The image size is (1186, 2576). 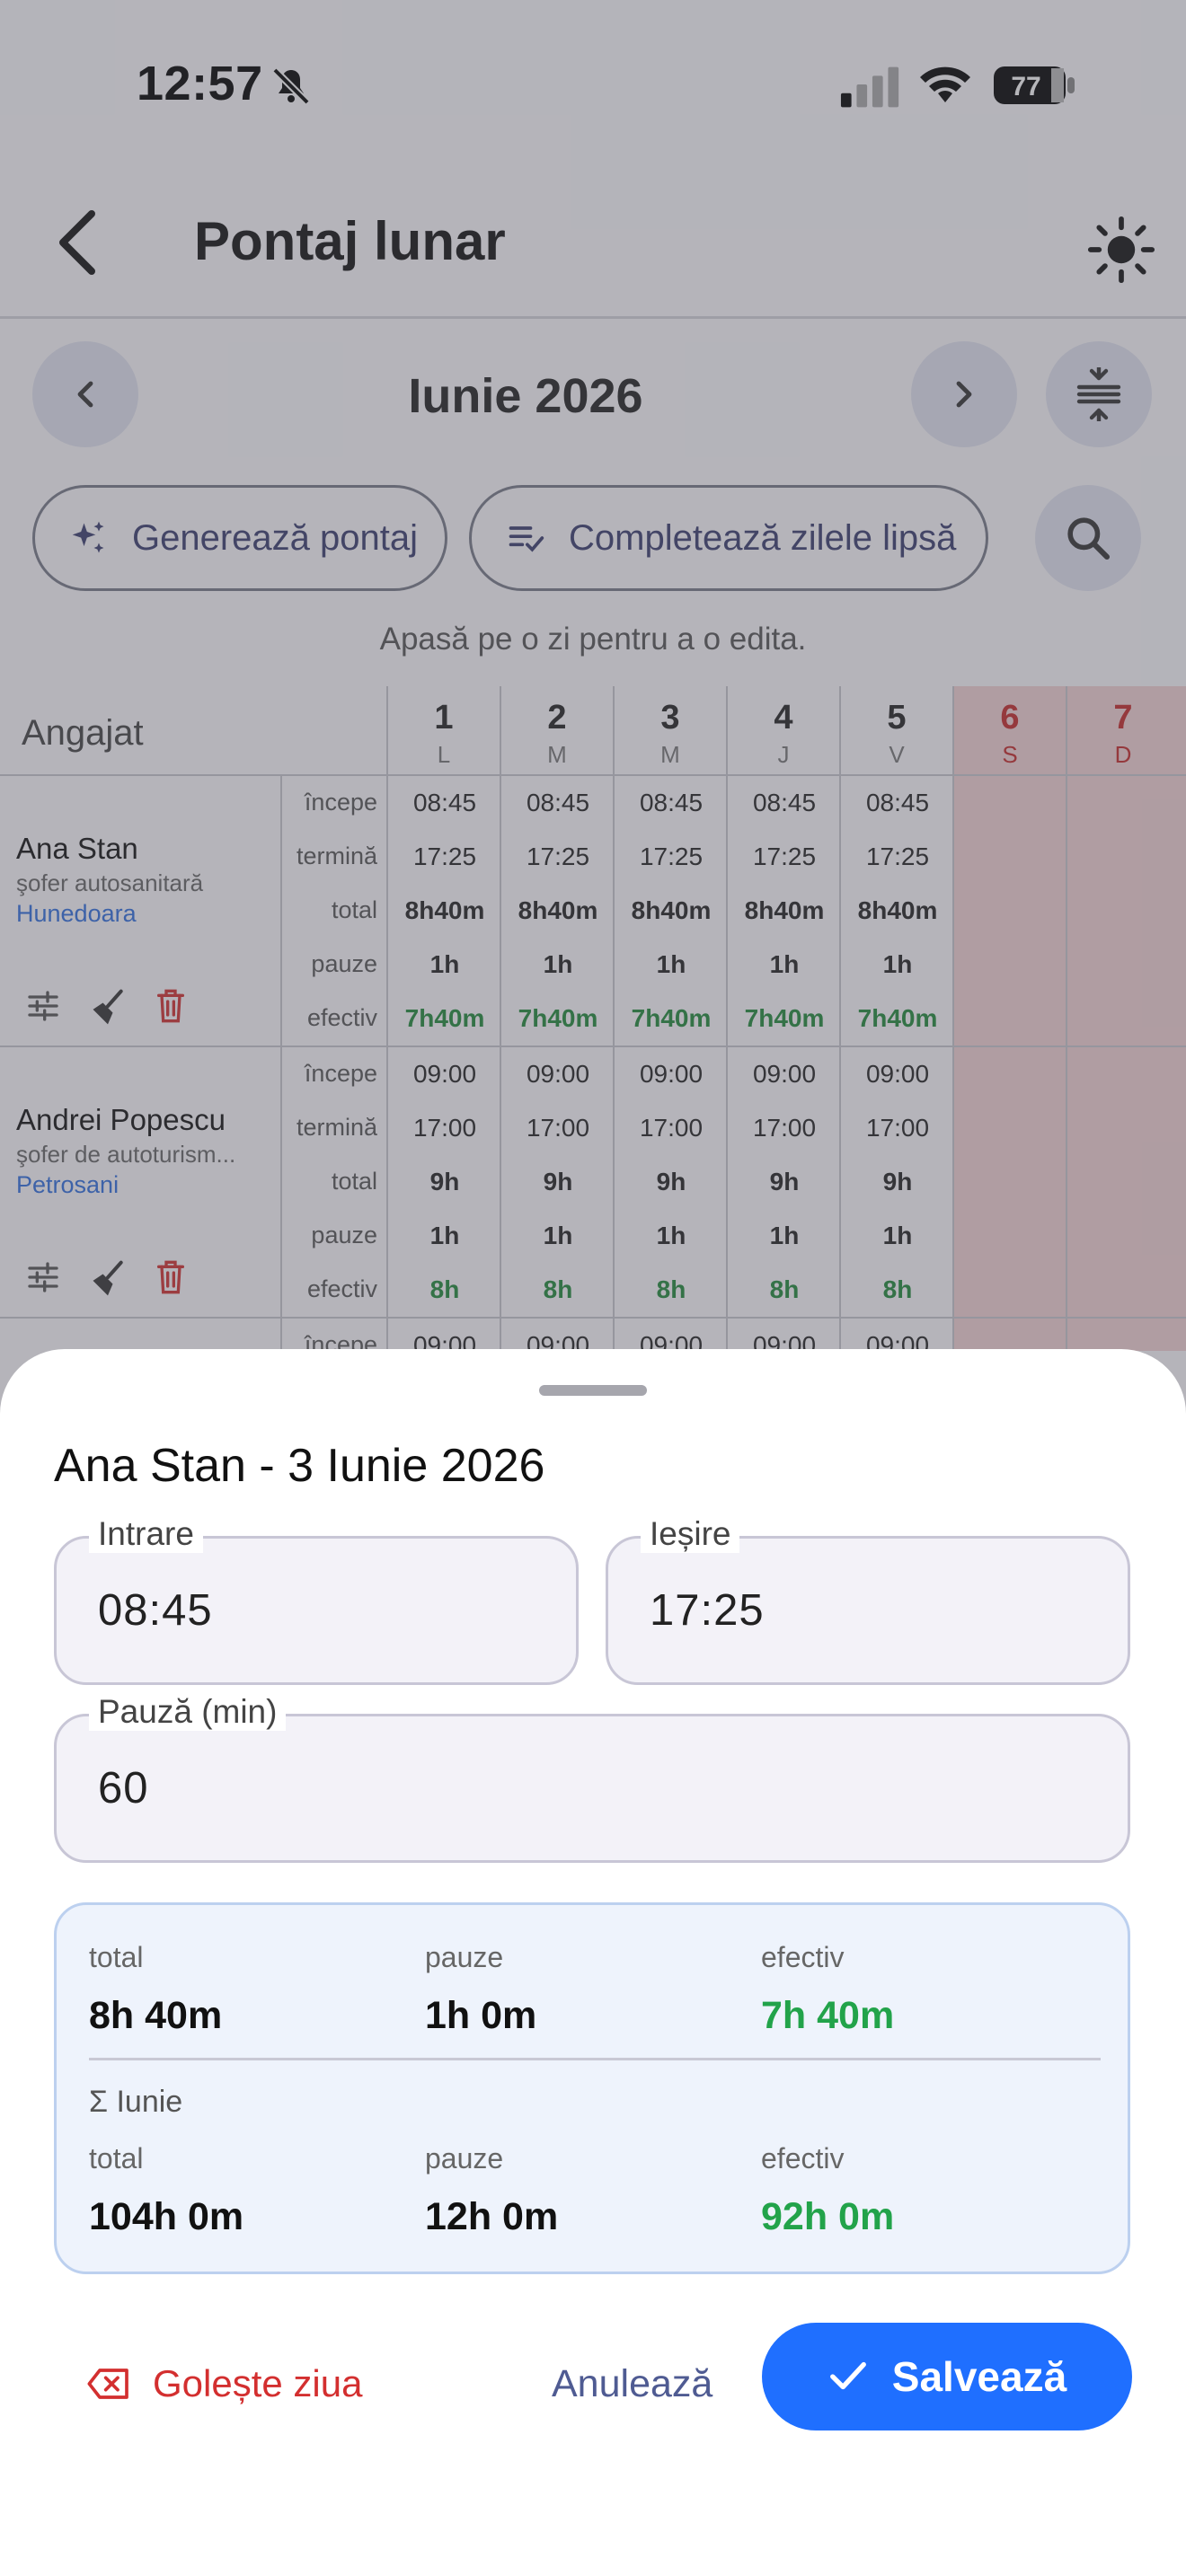 What do you see at coordinates (592, 1778) in the screenshot?
I see `pause-minutes-field: Pauză (min) 60` at bounding box center [592, 1778].